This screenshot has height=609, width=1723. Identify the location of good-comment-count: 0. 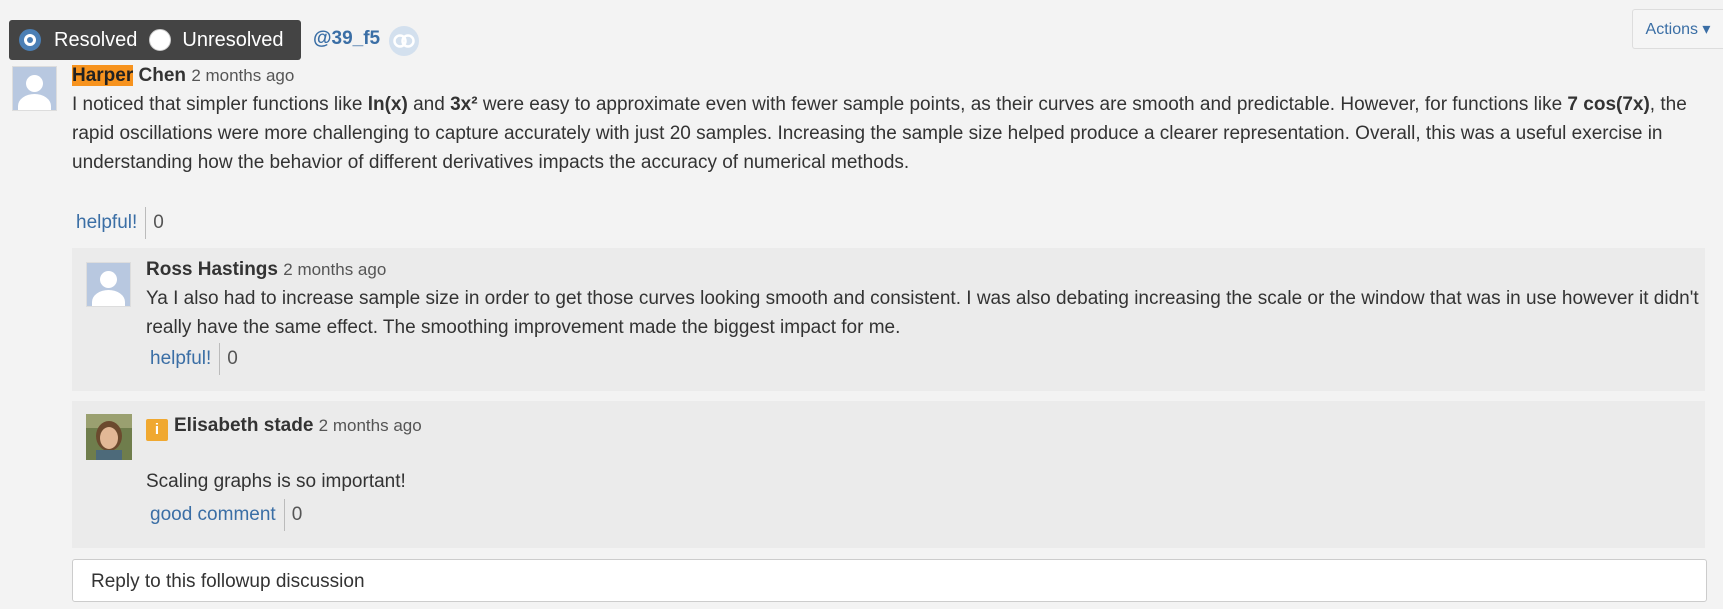
(297, 514).